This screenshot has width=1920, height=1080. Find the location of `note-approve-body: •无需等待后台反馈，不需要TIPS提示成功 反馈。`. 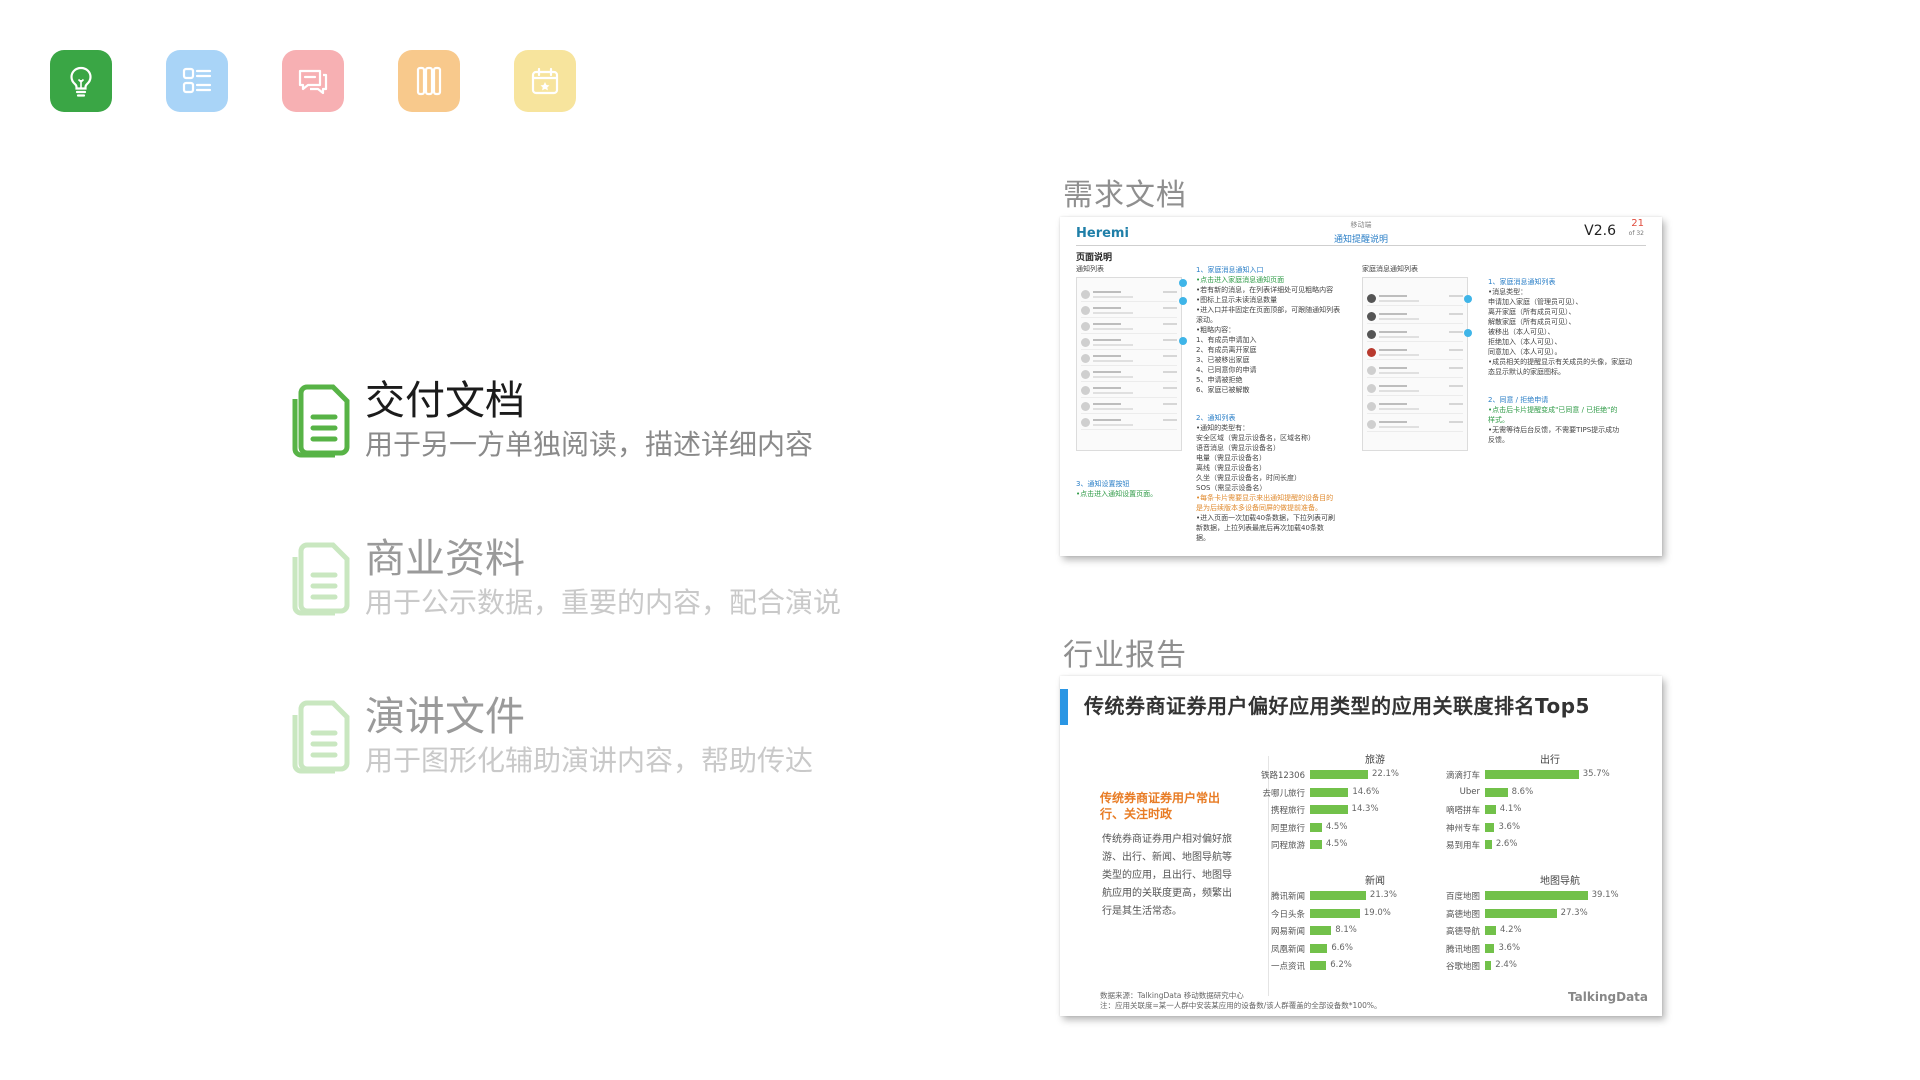

note-approve-body: •无需等待后台反馈，不需要TIPS提示成功 反馈。 is located at coordinates (1554, 435).